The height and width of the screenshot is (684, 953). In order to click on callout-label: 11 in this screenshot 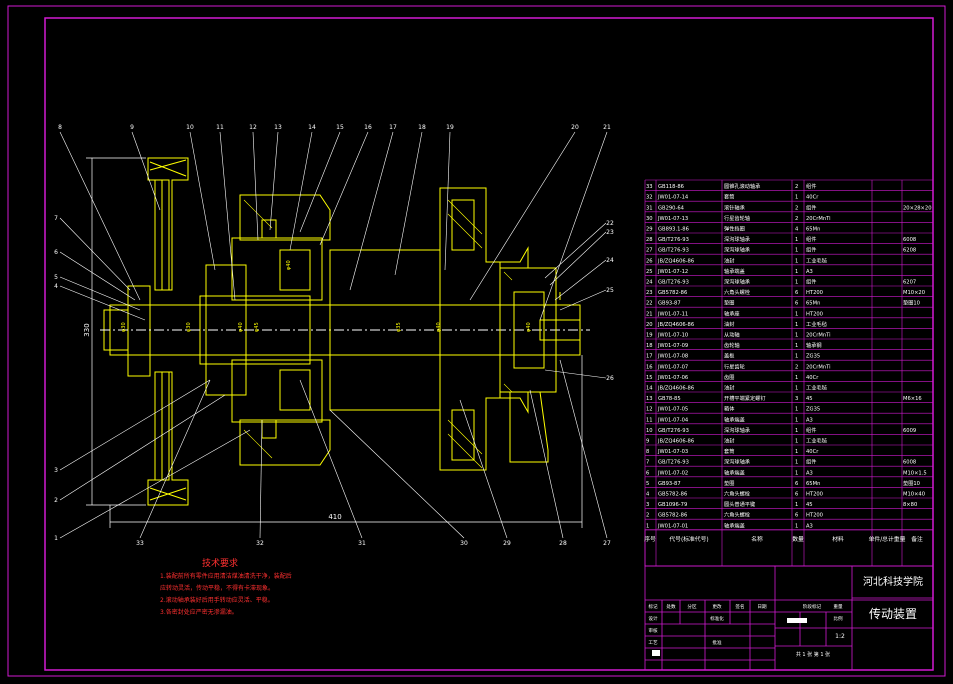, I will do `click(220, 127)`.